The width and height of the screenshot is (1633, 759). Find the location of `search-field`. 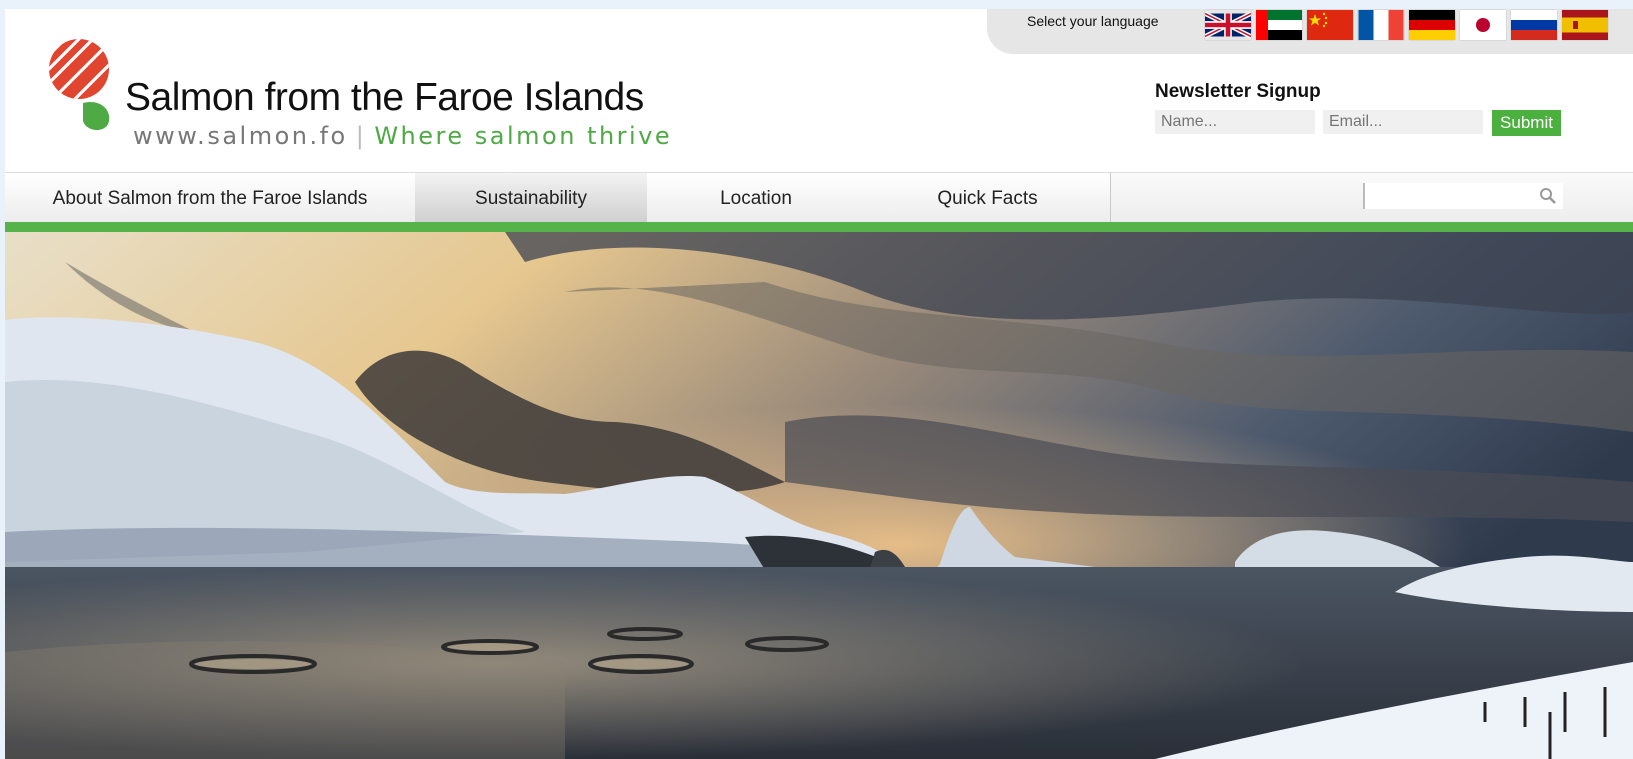

search-field is located at coordinates (1463, 196).